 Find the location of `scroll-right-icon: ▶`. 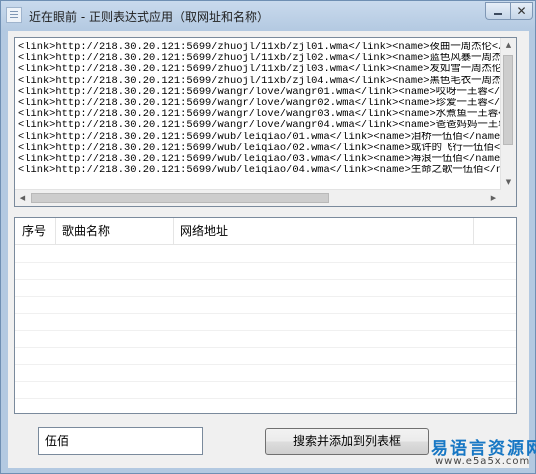

scroll-right-icon: ▶ is located at coordinates (493, 198).